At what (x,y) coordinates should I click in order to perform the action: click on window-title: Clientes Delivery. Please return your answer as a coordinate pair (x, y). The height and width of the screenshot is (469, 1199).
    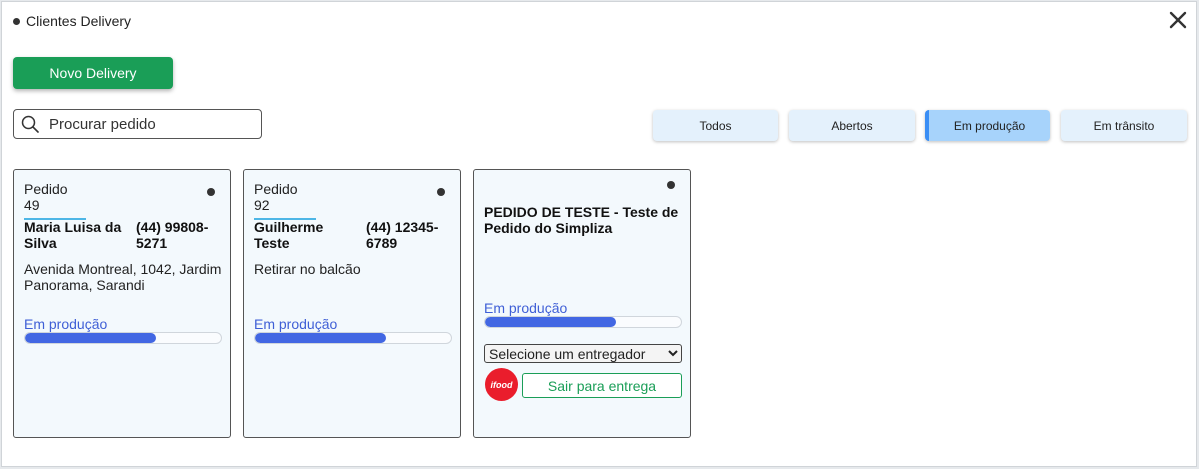
    Looking at the image, I should click on (72, 21).